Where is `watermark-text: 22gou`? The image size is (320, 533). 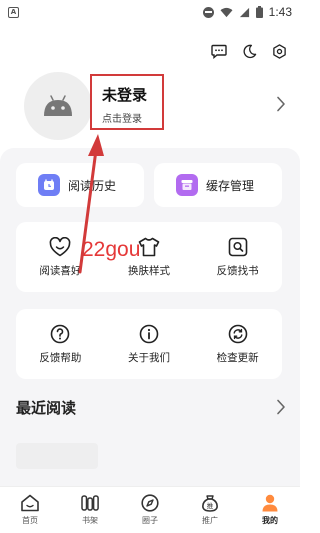
watermark-text: 22gou is located at coordinates (111, 249).